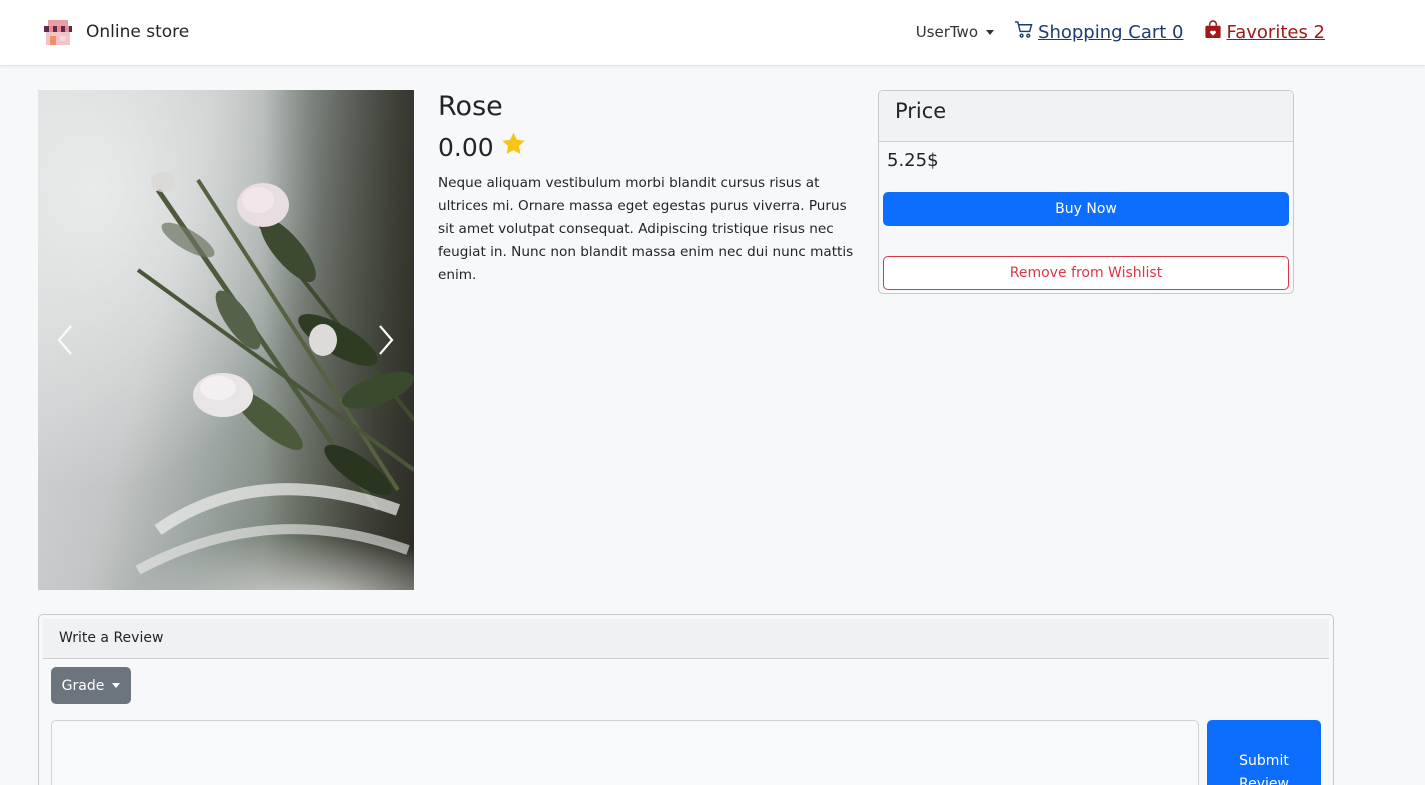 The height and width of the screenshot is (785, 1425). Describe the element at coordinates (138, 32) in the screenshot. I see `brand-name: Online store` at that location.